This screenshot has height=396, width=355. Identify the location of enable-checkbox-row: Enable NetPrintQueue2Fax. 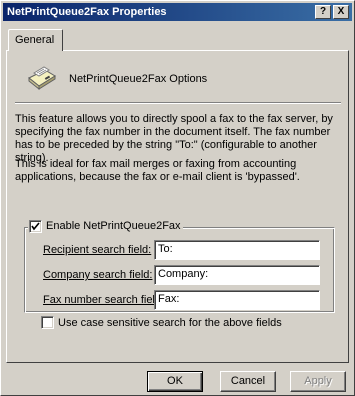
(105, 226).